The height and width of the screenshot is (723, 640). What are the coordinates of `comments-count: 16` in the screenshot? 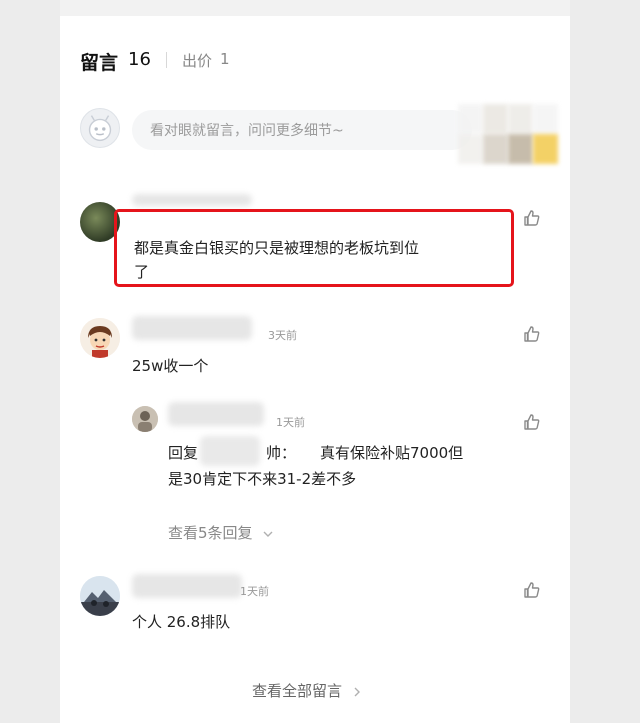 It's located at (139, 59).